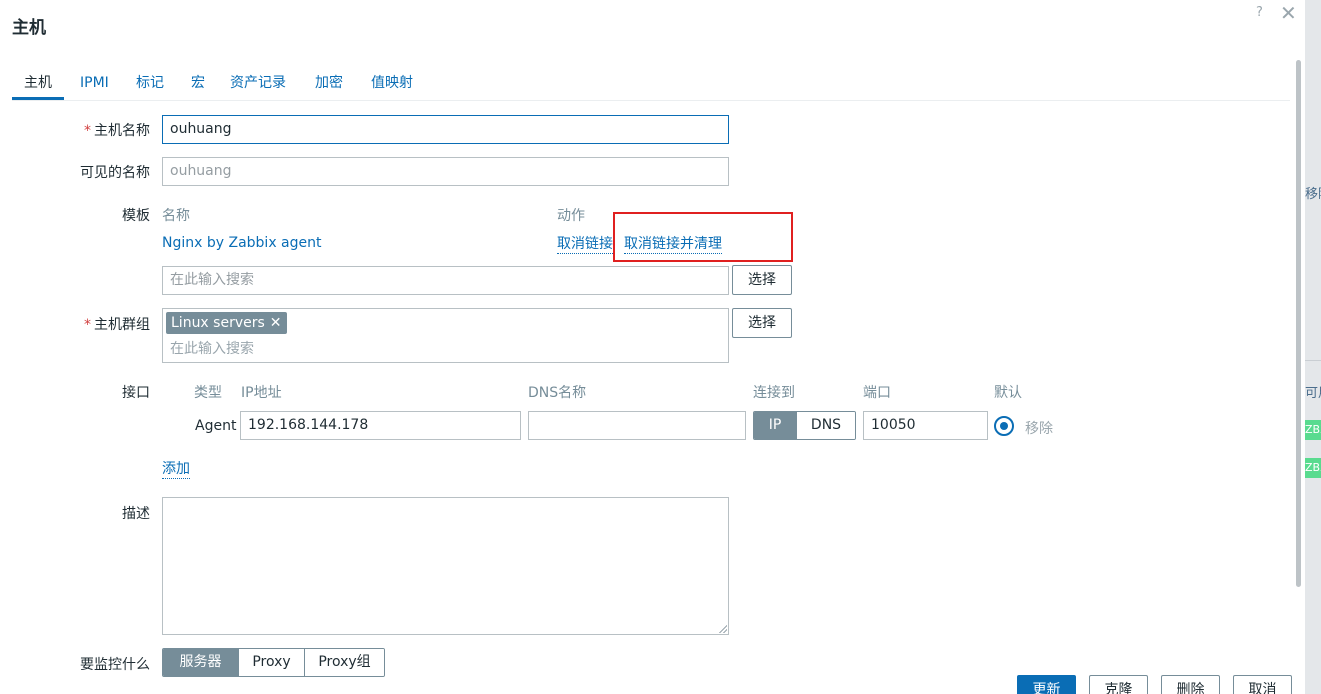  What do you see at coordinates (762, 323) in the screenshot?
I see `host-groups-select-button: 选择` at bounding box center [762, 323].